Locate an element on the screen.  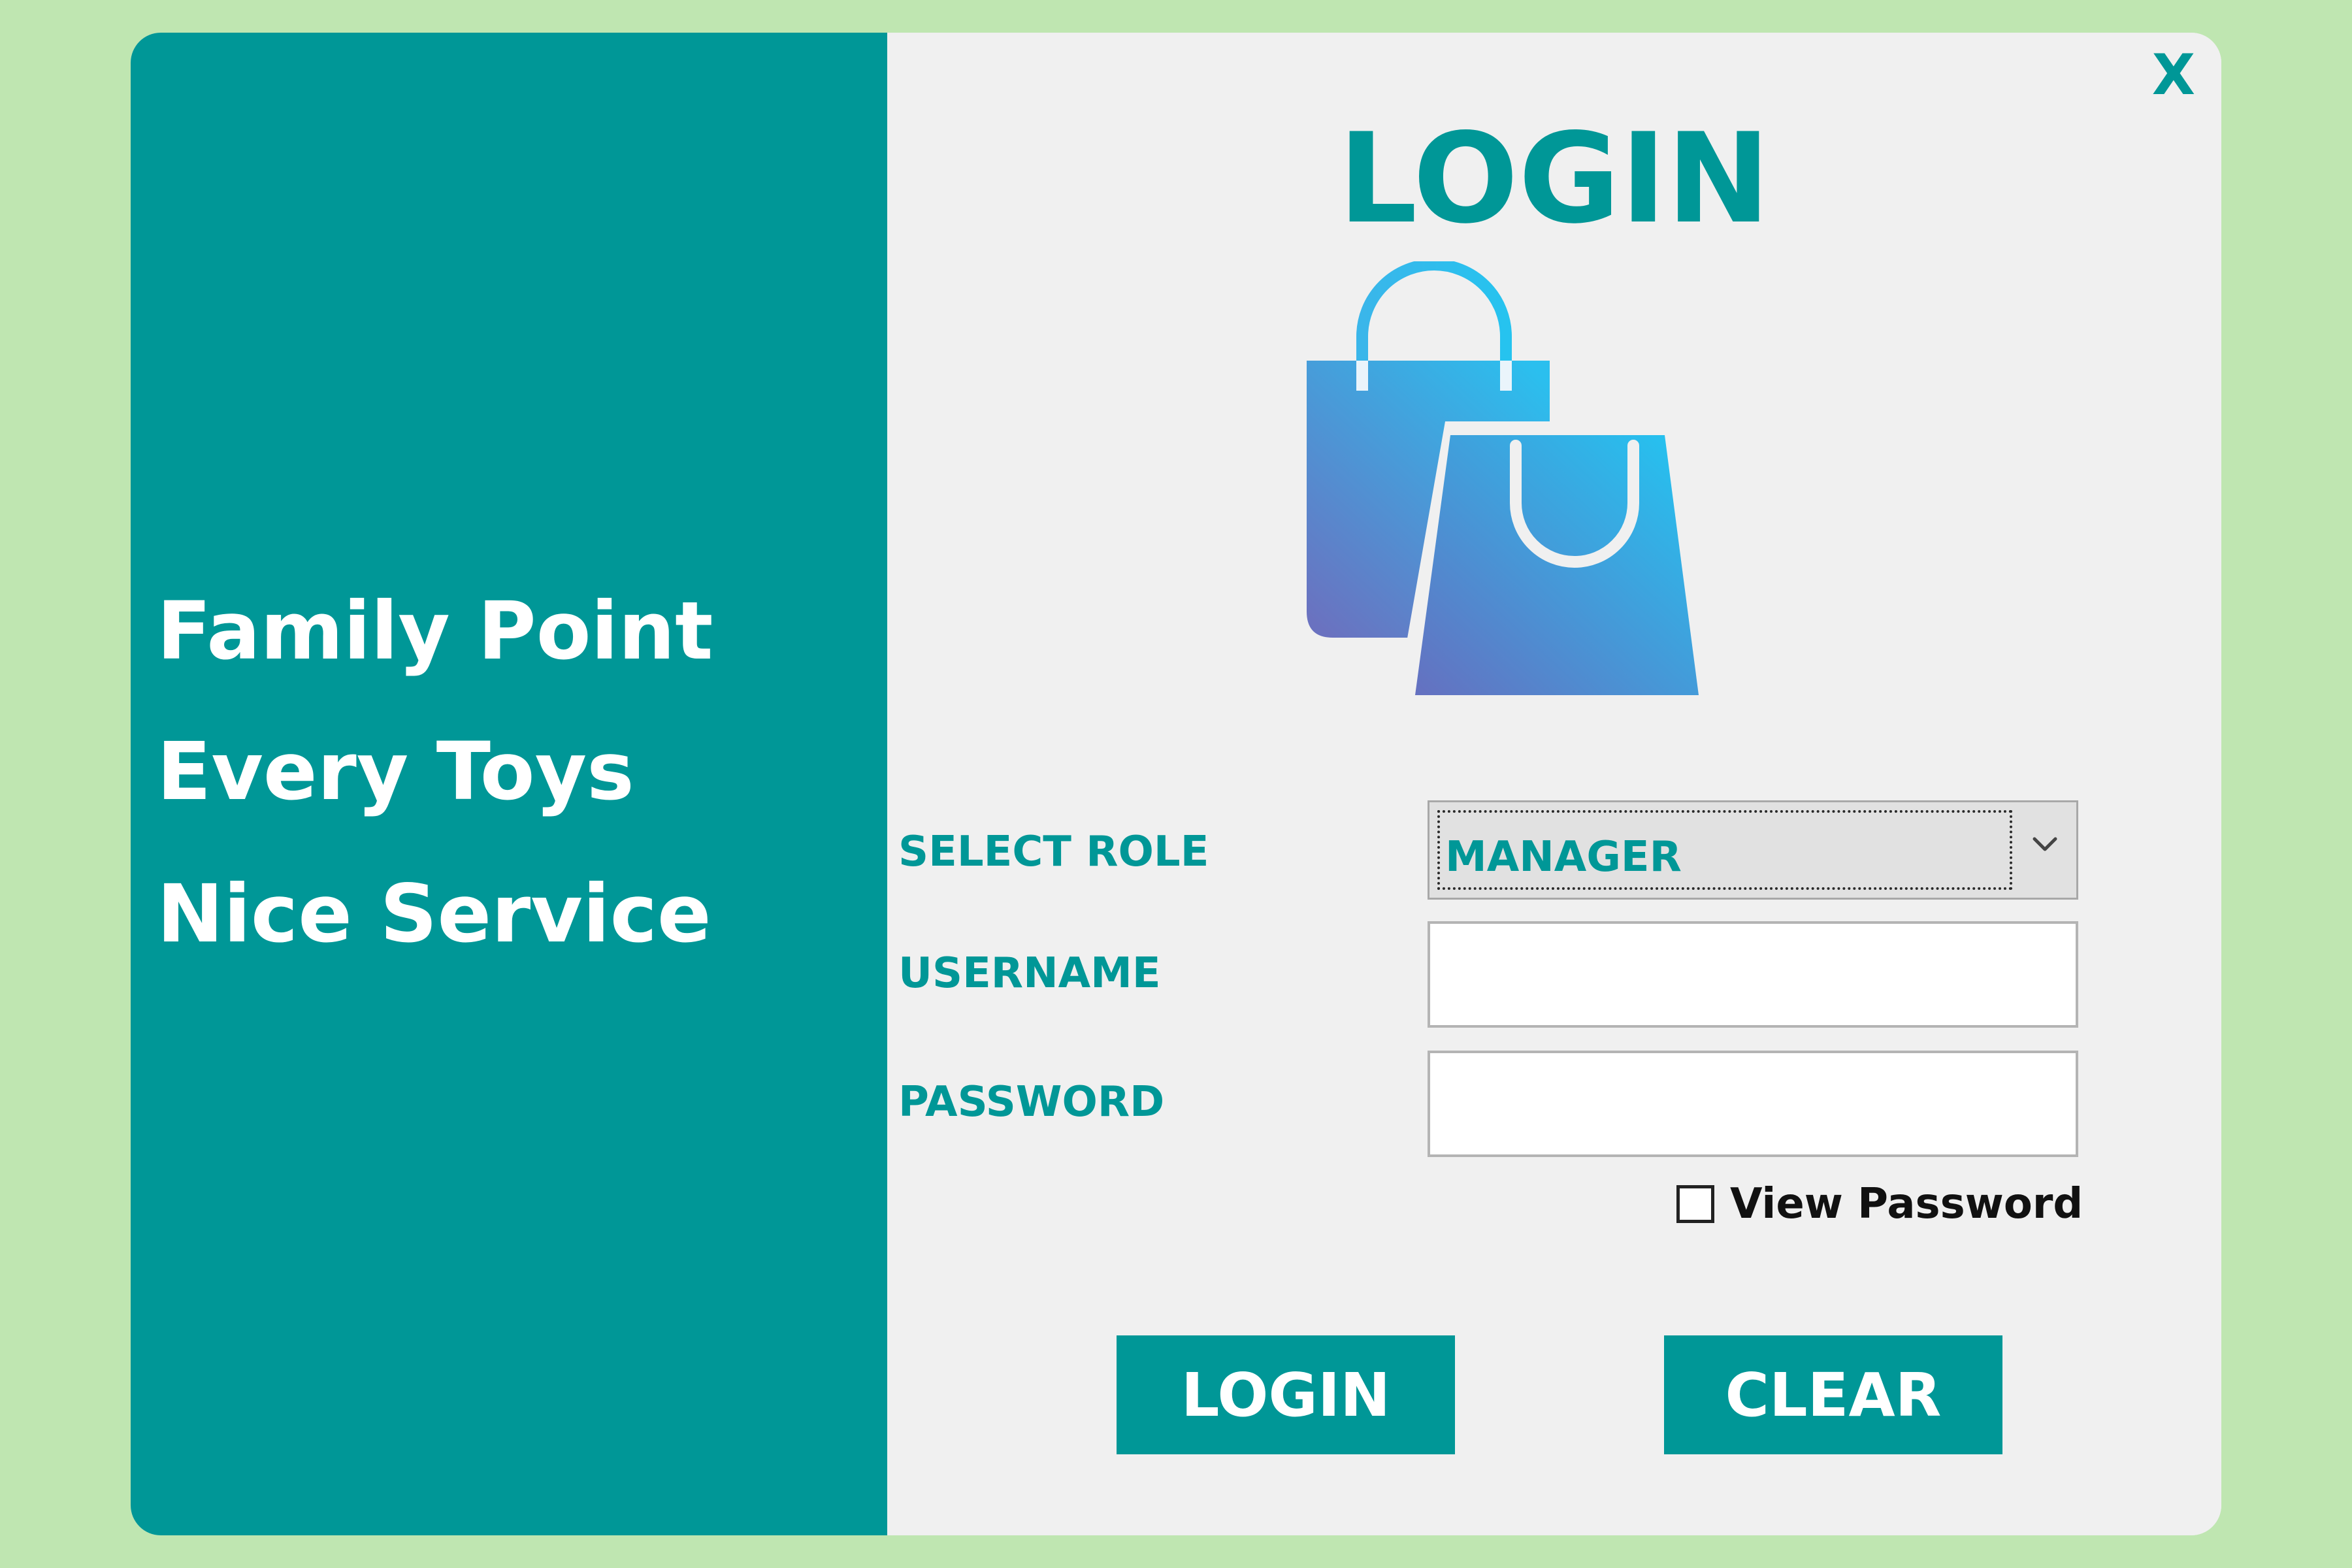
role-select: MANAGER is located at coordinates (1753, 850).